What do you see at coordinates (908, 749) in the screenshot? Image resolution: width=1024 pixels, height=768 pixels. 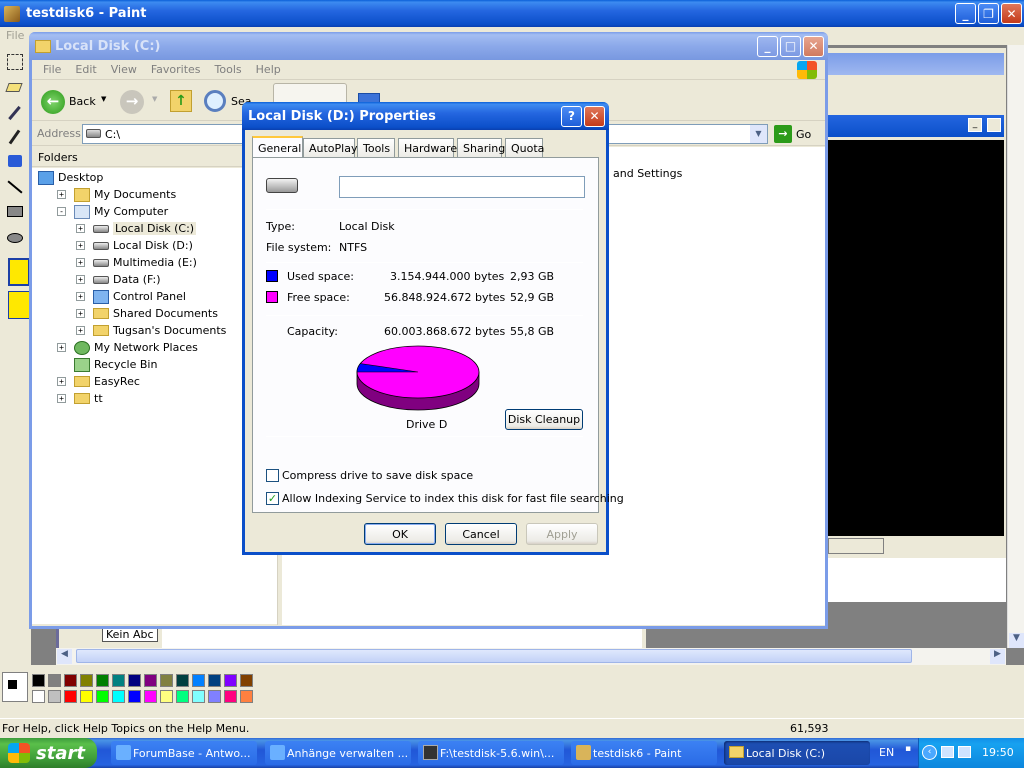 I see `language-options-icon: ▪` at bounding box center [908, 749].